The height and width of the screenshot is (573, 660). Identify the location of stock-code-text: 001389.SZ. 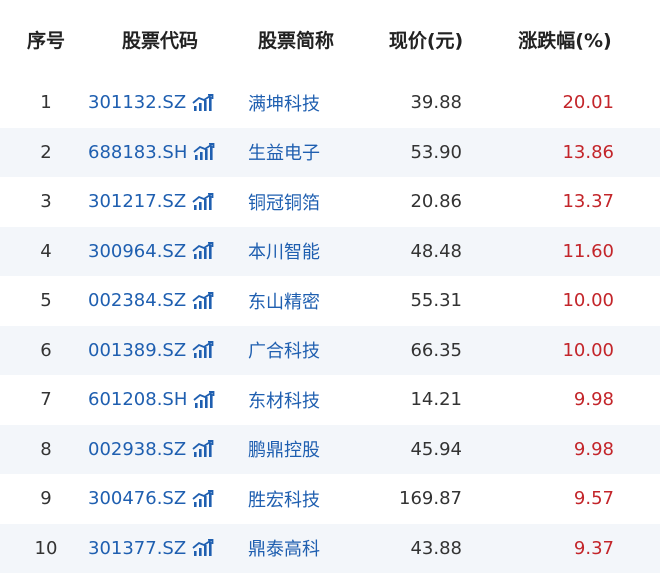
(137, 350).